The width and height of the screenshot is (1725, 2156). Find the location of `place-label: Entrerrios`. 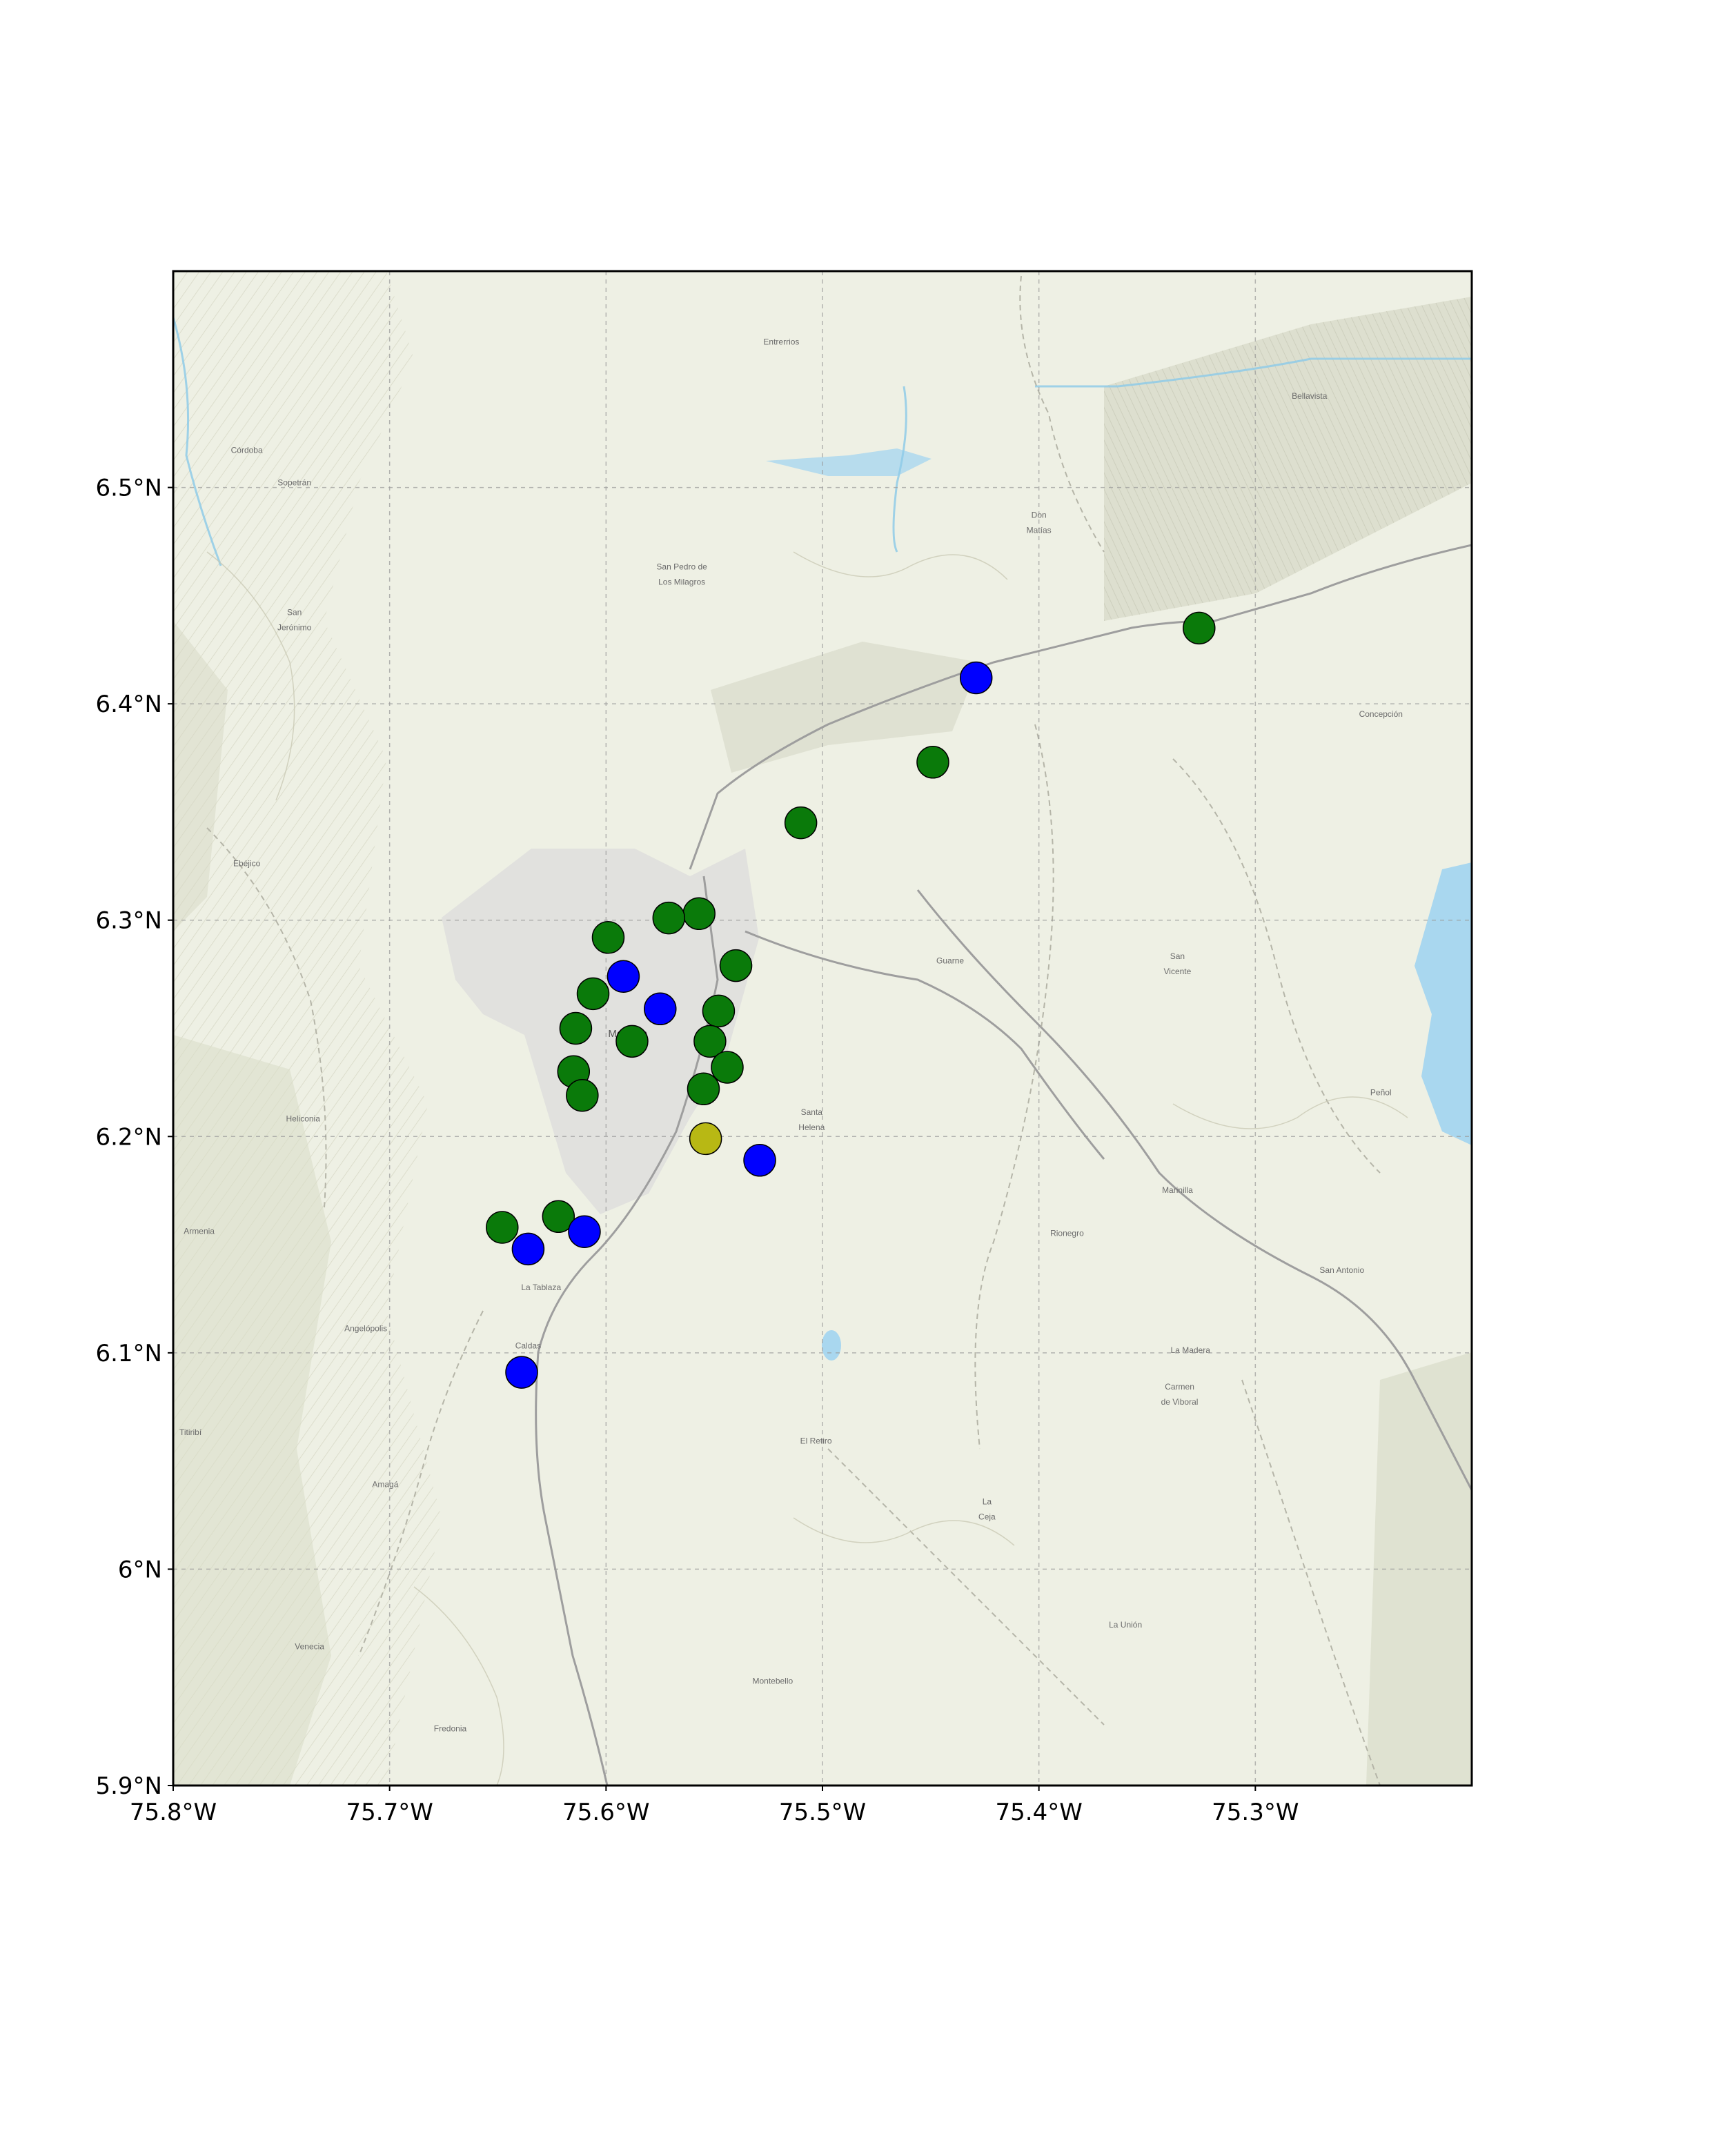

place-label: Entrerrios is located at coordinates (781, 342).